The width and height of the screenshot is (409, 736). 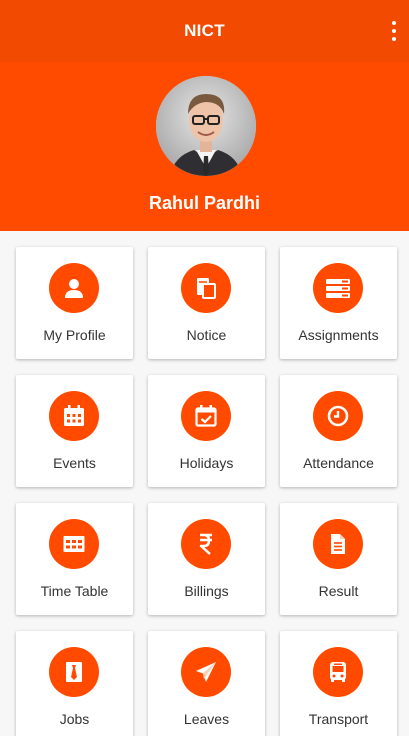 What do you see at coordinates (206, 672) in the screenshot?
I see `paper-plane-icon` at bounding box center [206, 672].